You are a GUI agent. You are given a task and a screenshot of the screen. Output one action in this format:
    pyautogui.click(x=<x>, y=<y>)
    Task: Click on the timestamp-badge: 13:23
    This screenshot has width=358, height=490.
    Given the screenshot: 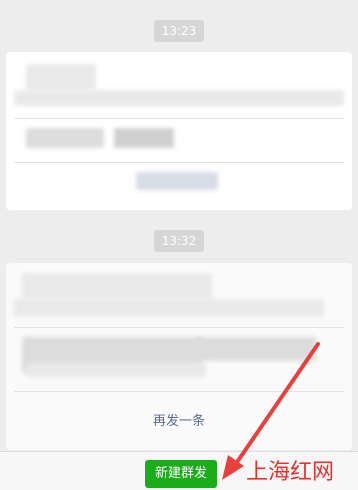 What is the action you would take?
    pyautogui.click(x=179, y=31)
    